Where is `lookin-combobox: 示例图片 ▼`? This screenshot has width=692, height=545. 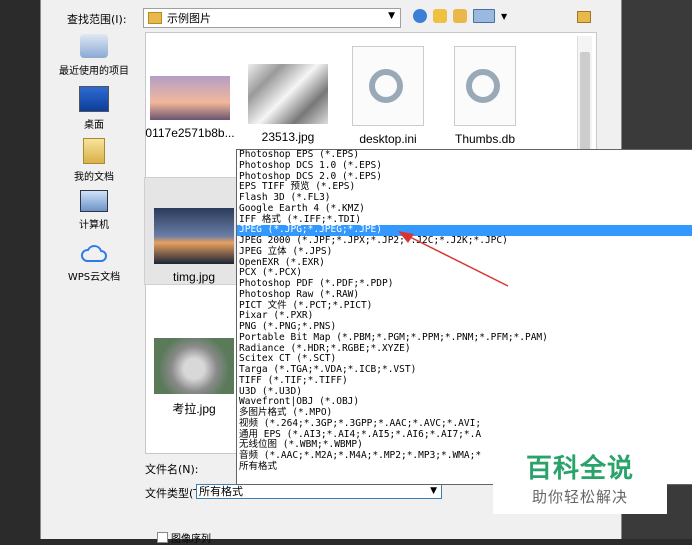
lookin-combobox: 示例图片 ▼ is located at coordinates (272, 18).